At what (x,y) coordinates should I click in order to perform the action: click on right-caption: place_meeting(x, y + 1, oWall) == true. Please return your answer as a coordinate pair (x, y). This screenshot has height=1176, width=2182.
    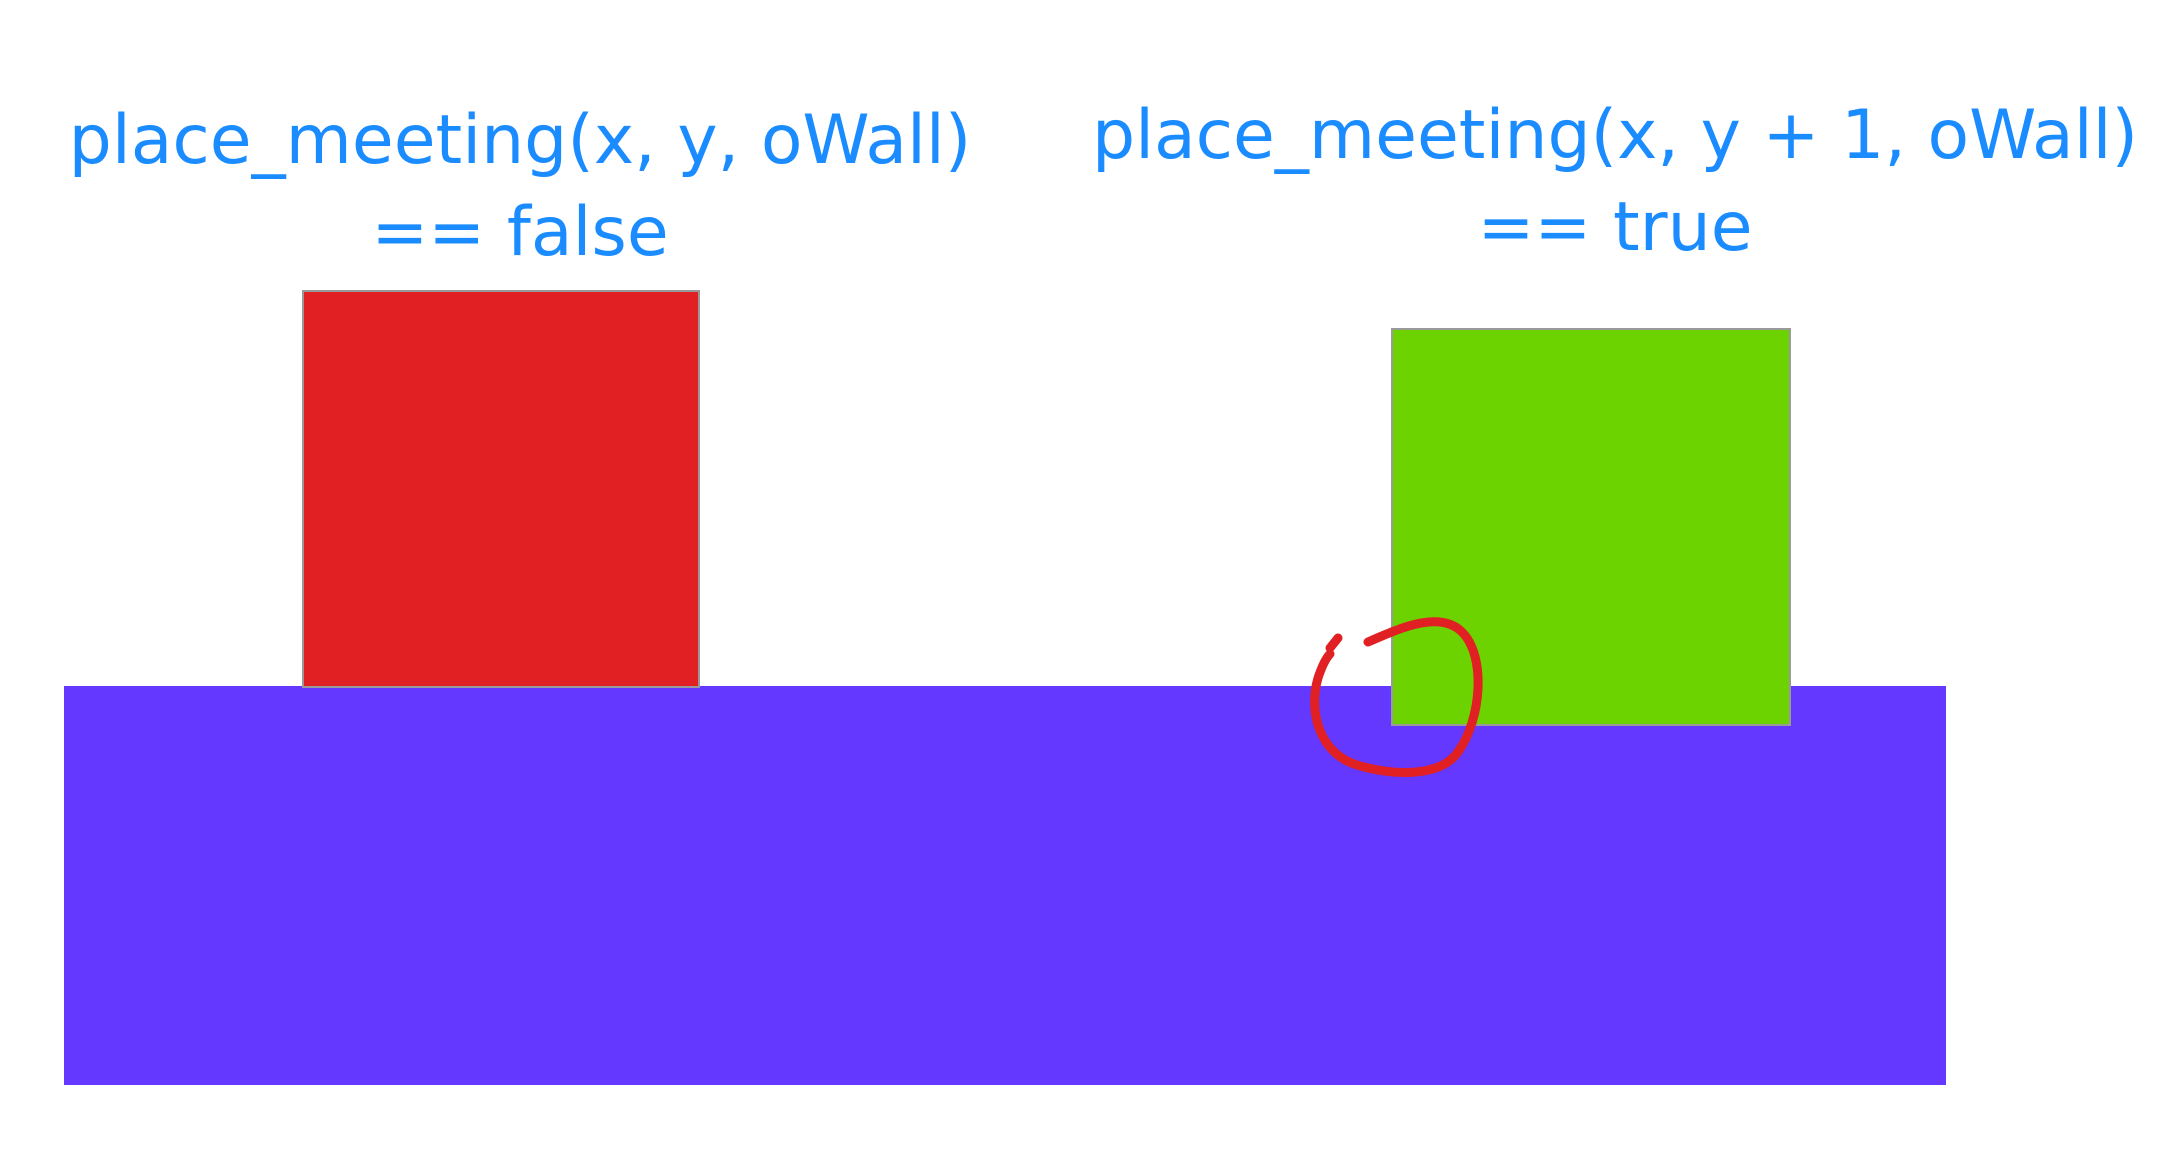
    Looking at the image, I should click on (1615, 182).